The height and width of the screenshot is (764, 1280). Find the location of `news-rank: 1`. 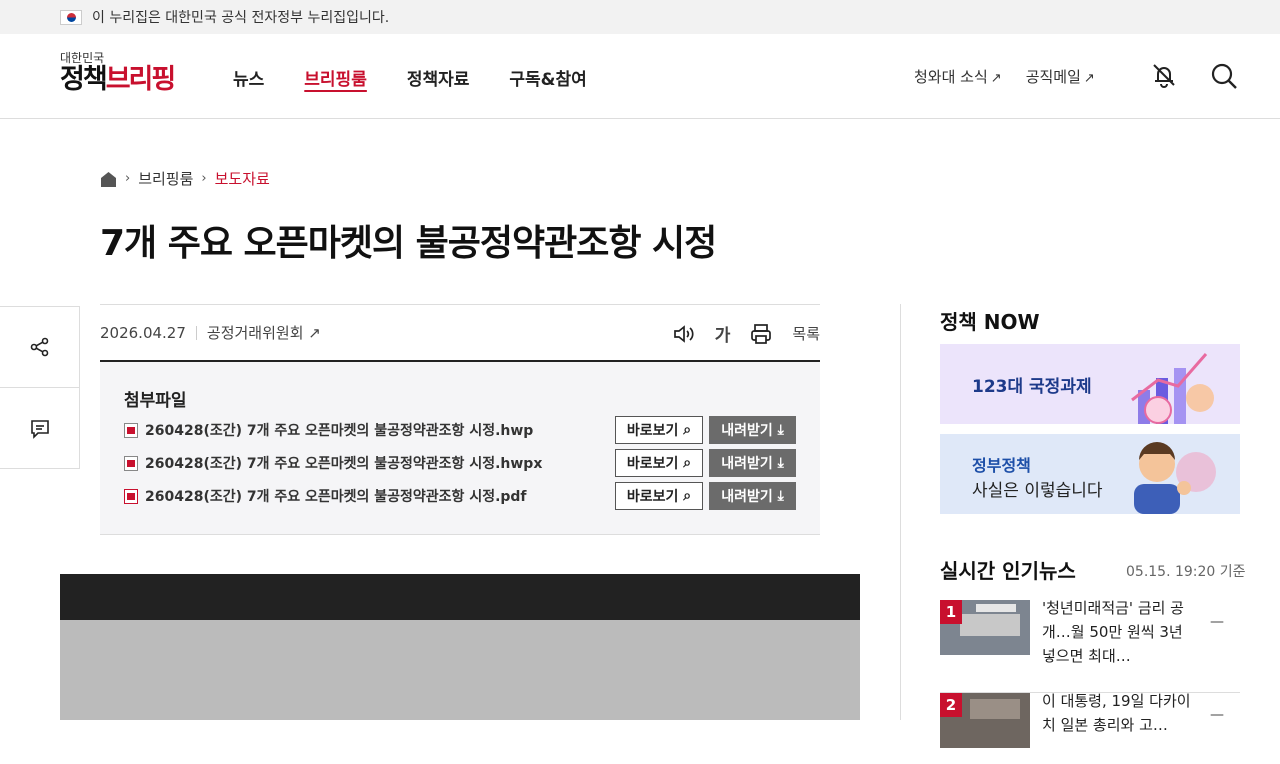

news-rank: 1 is located at coordinates (951, 612).